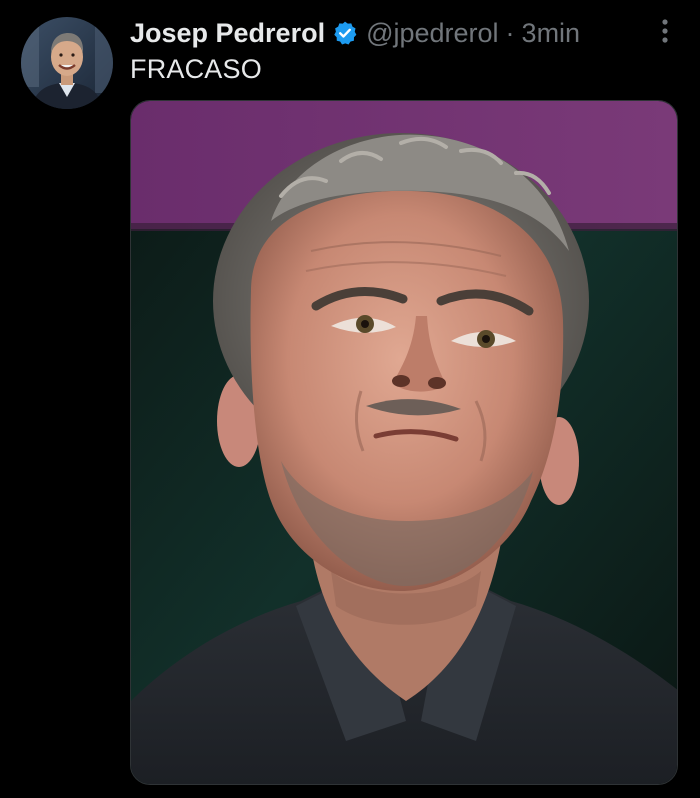 Image resolution: width=700 pixels, height=798 pixels. I want to click on avatar-photo-icon, so click(67, 63).